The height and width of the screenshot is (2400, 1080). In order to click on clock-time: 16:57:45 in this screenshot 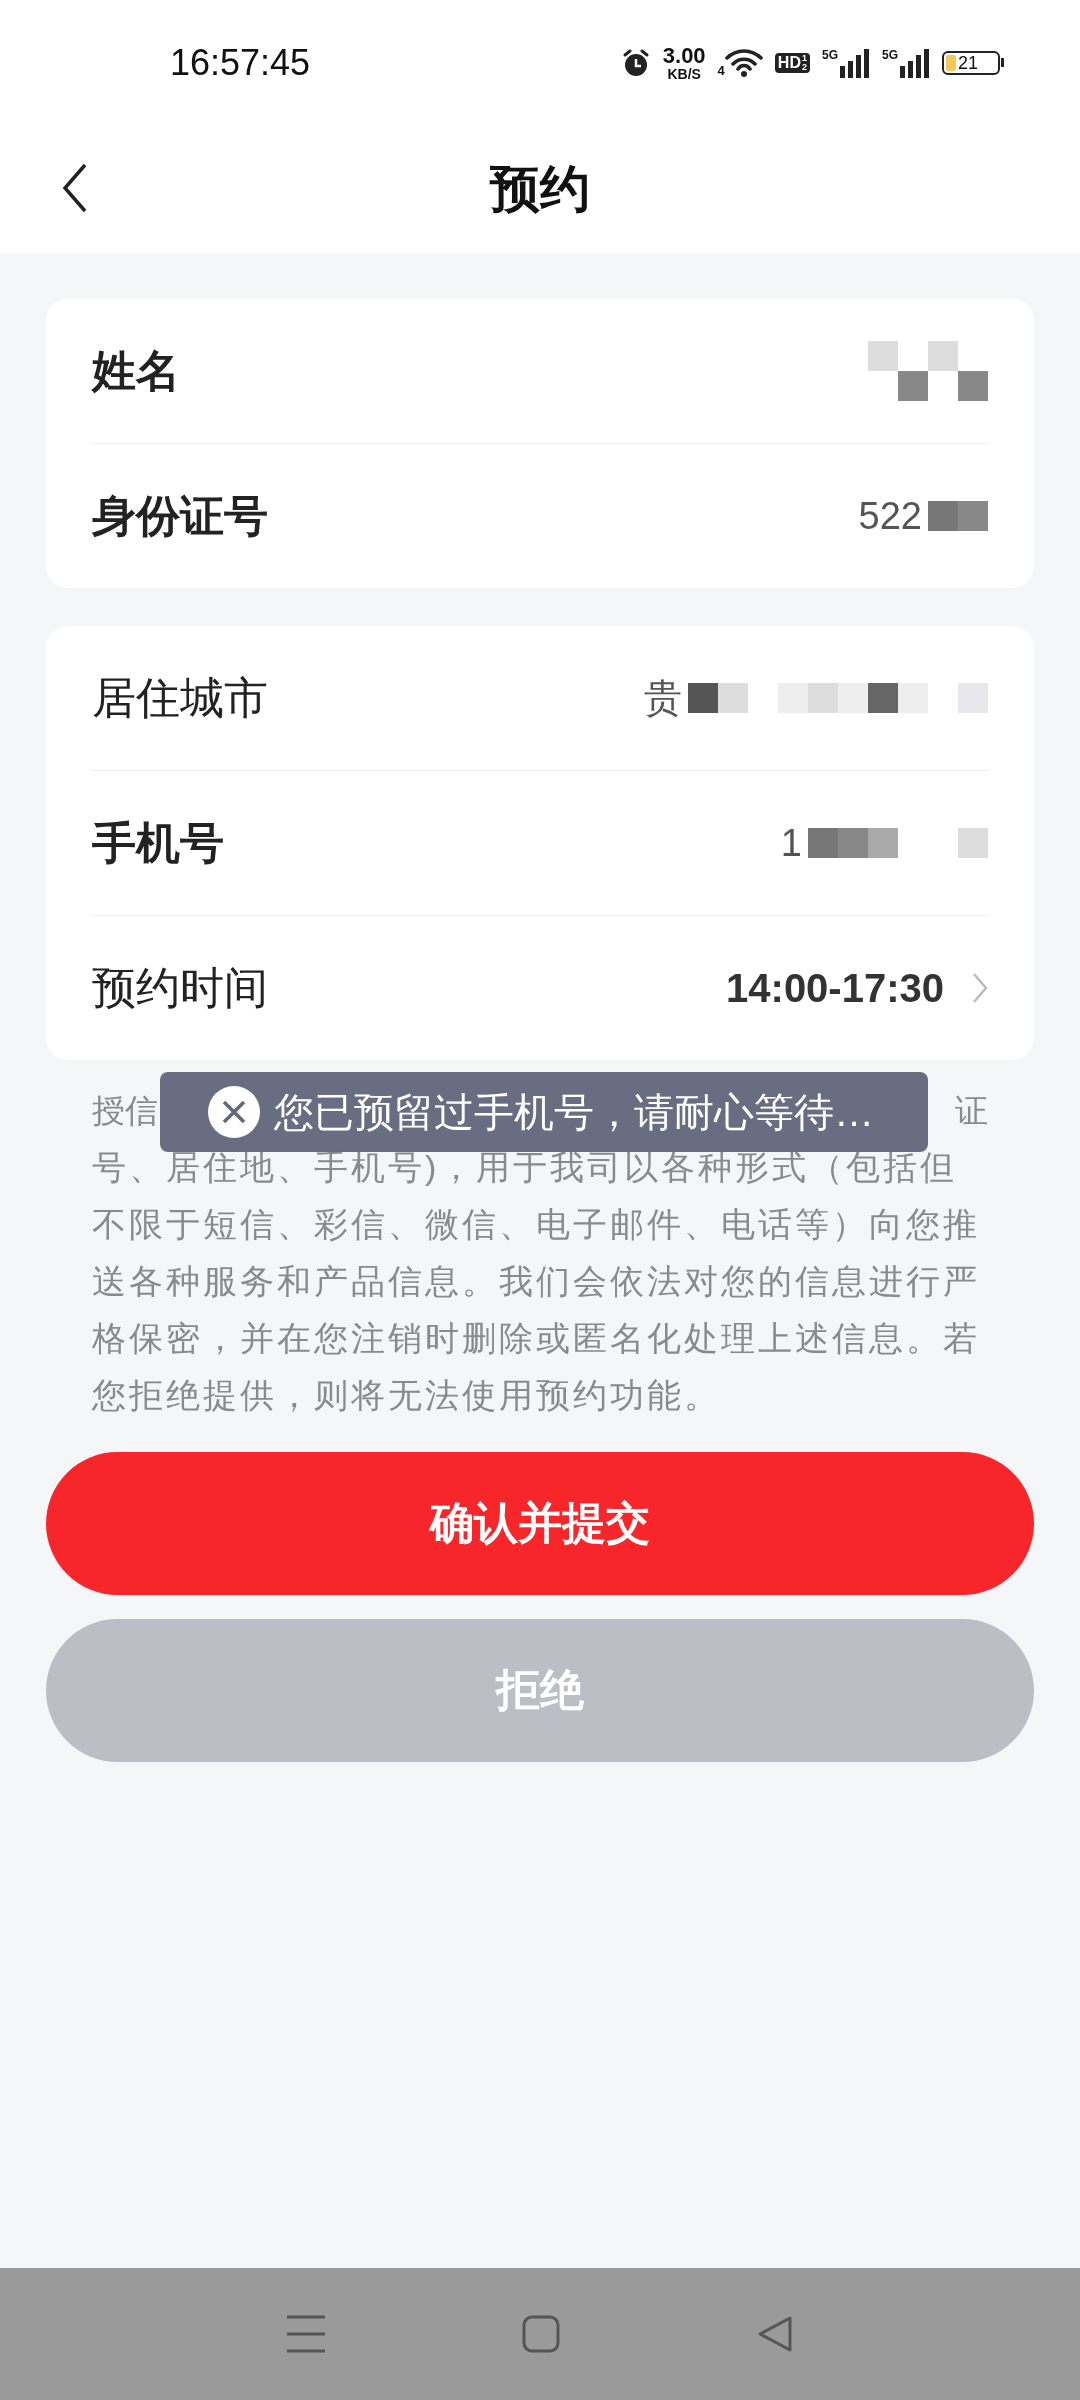, I will do `click(241, 62)`.